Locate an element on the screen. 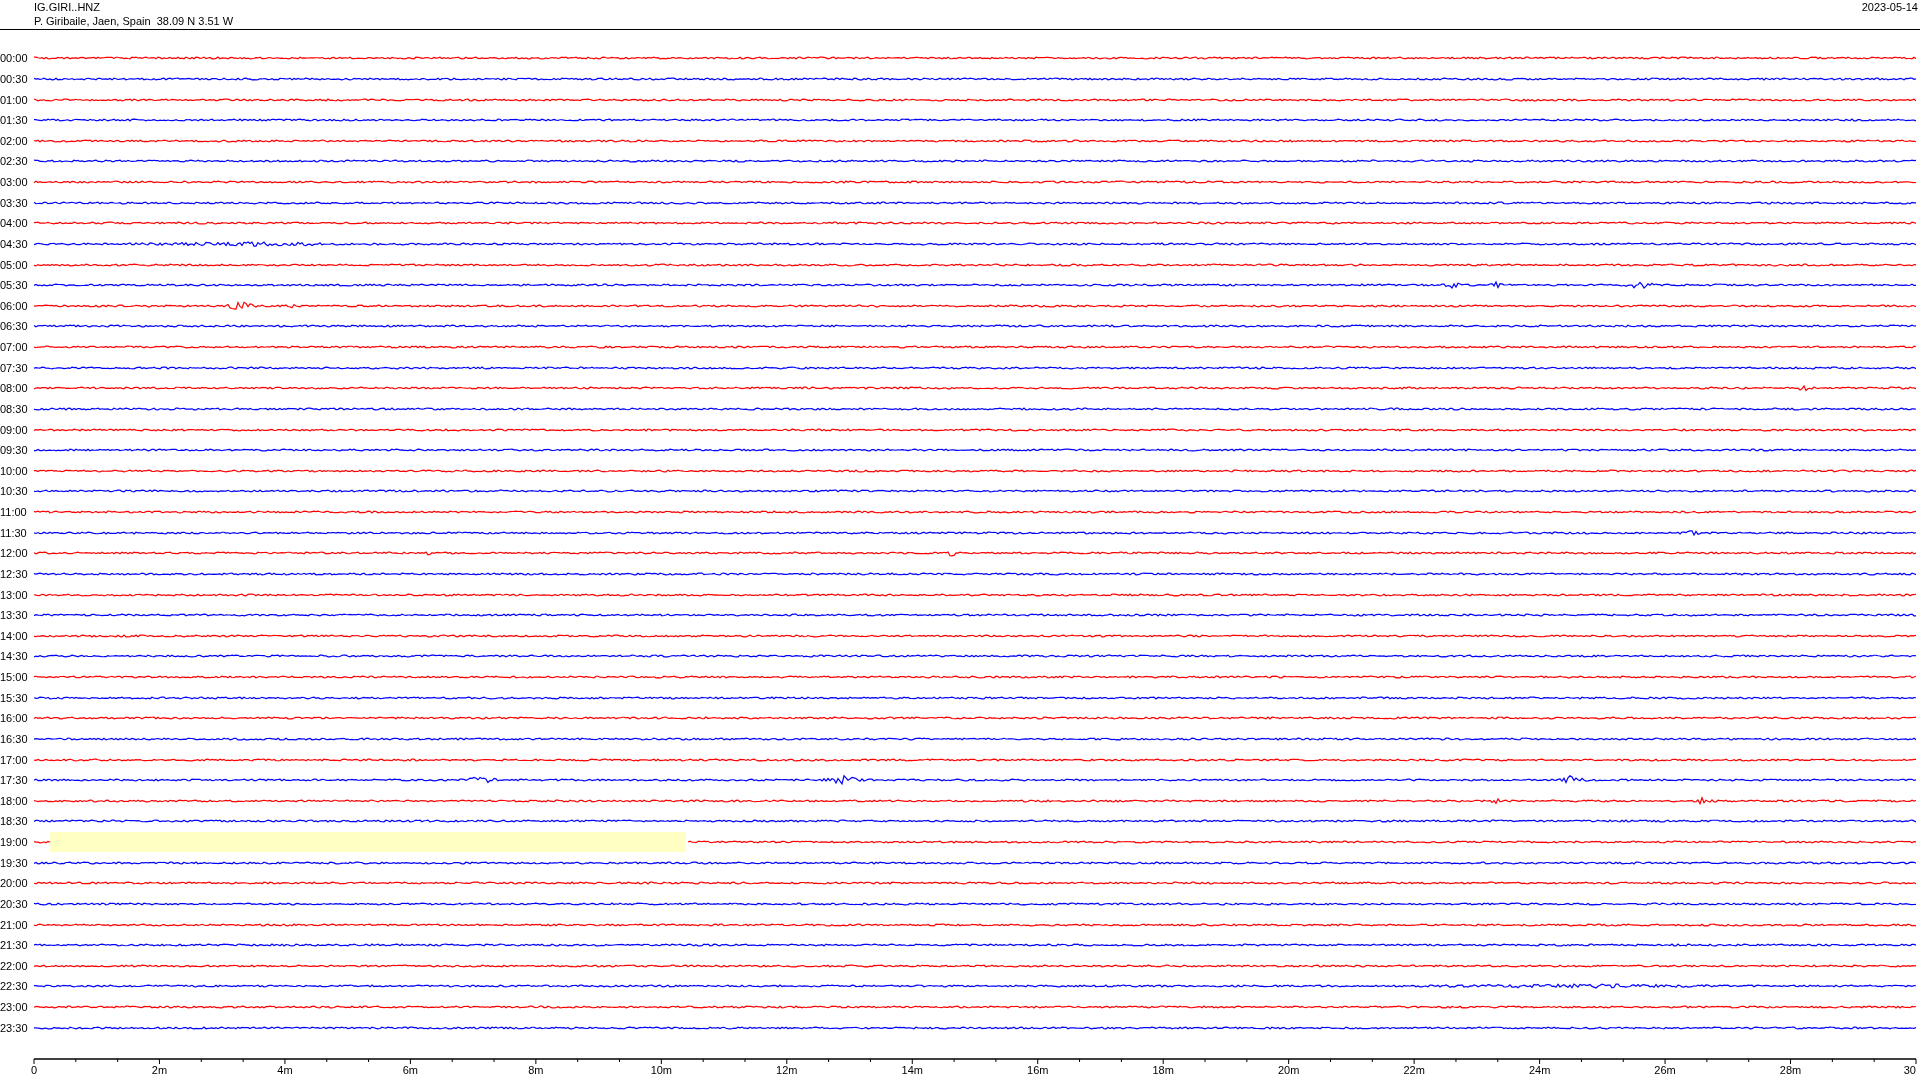  axis-label: 6m is located at coordinates (410, 1070).